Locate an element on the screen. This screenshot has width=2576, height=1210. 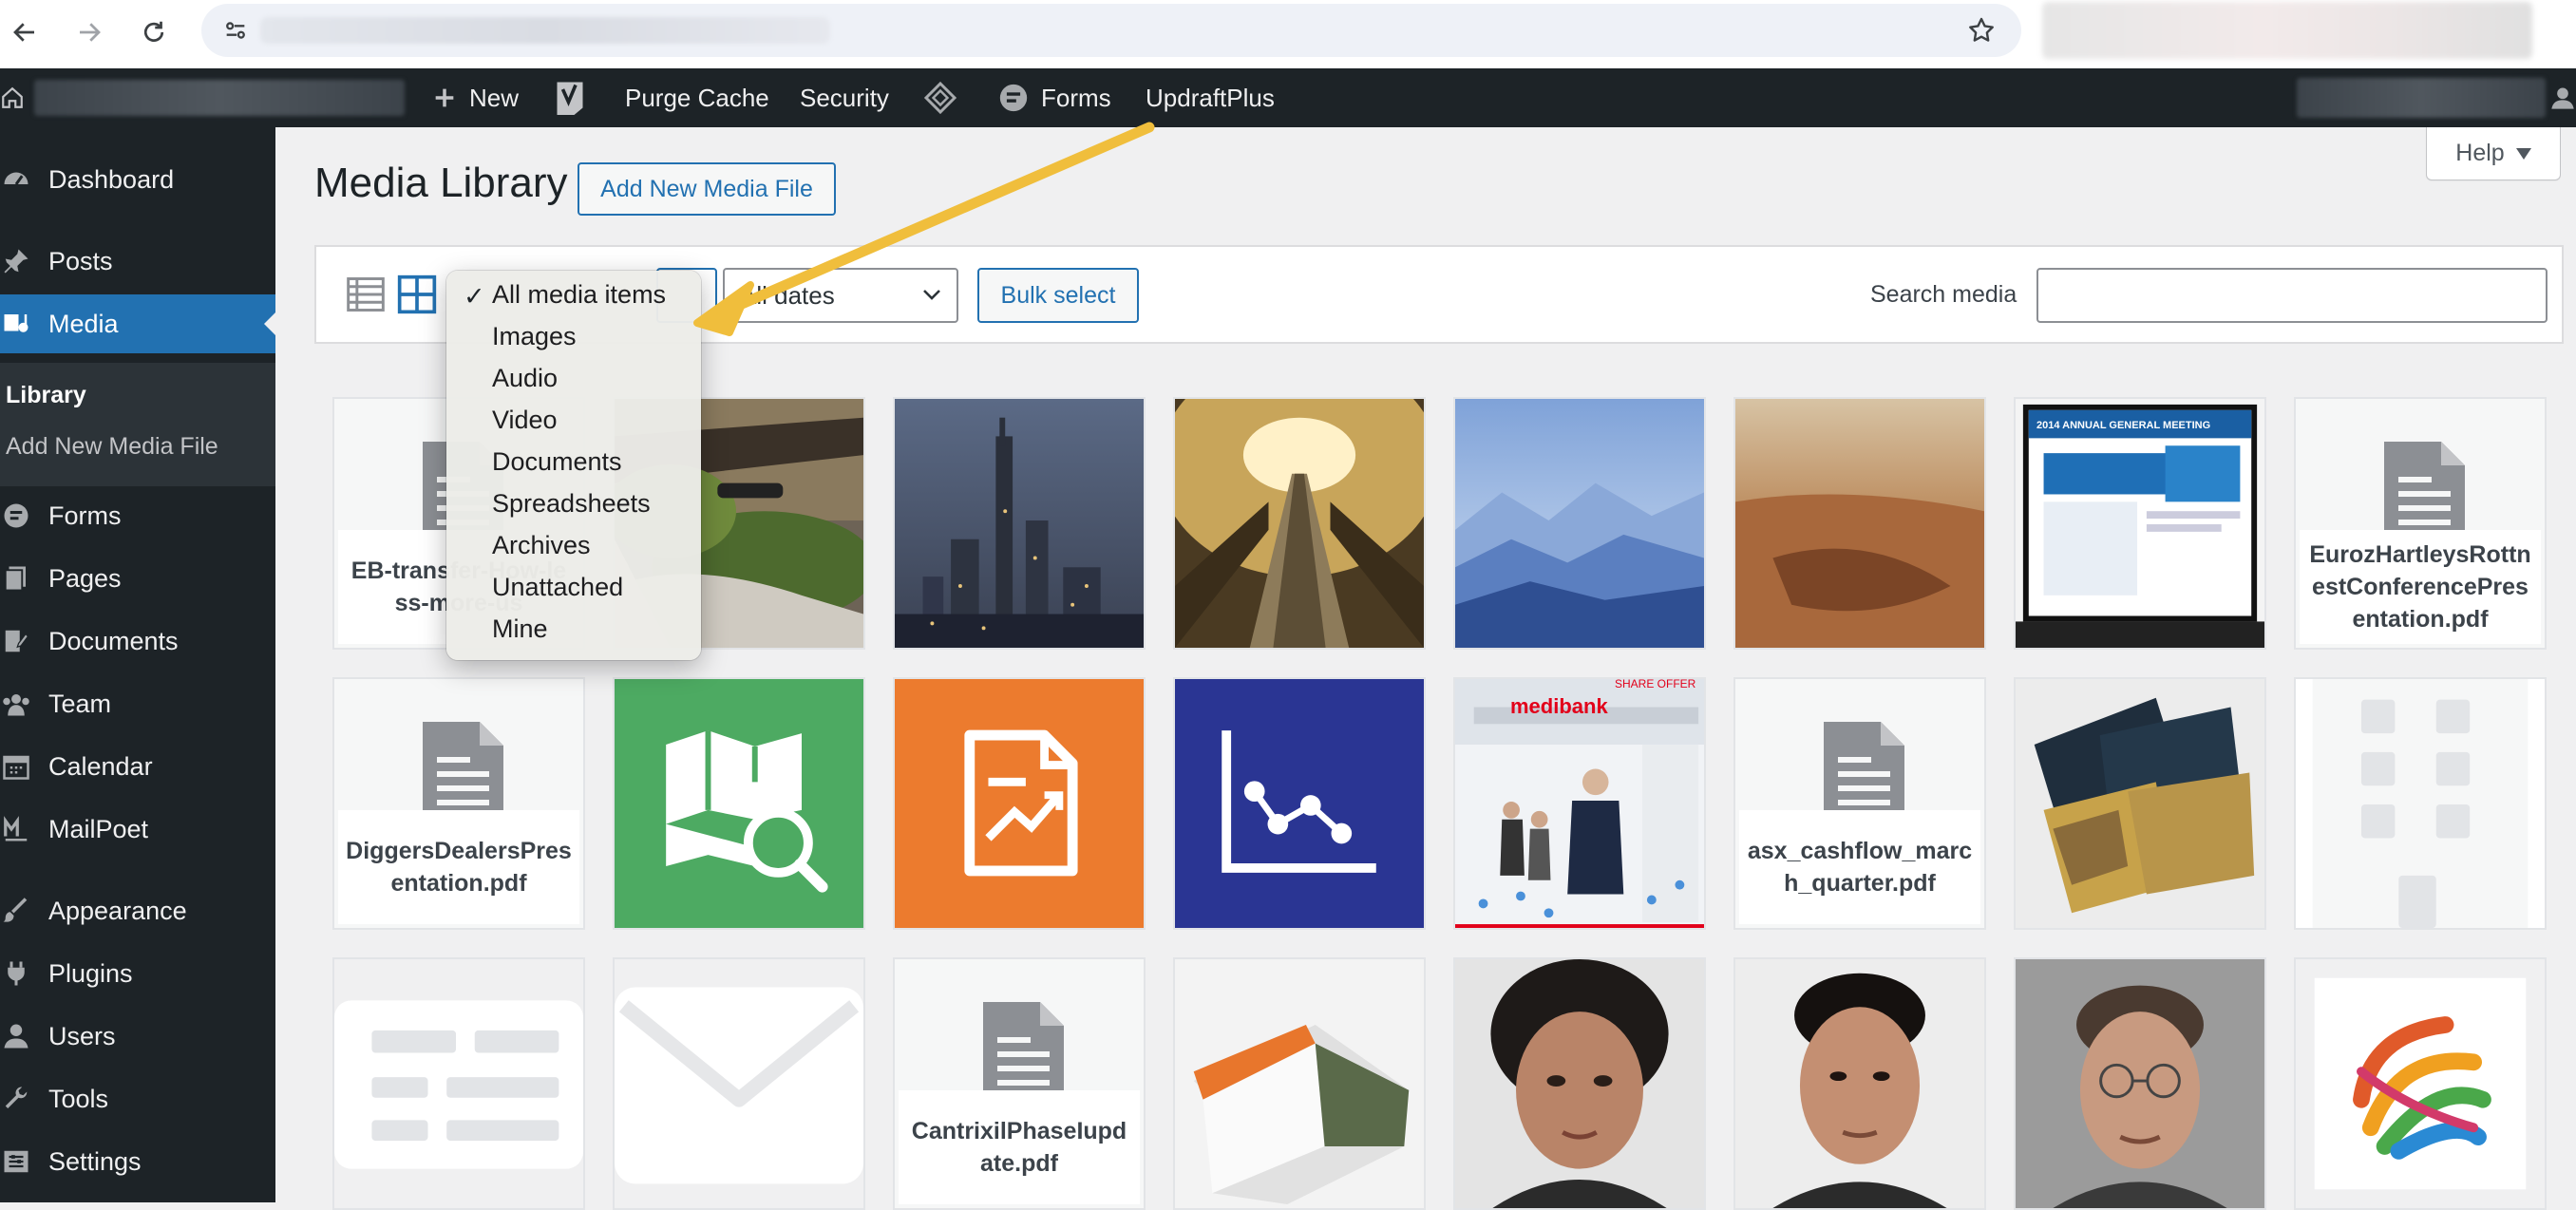
site-name-redacted is located at coordinates (219, 98).